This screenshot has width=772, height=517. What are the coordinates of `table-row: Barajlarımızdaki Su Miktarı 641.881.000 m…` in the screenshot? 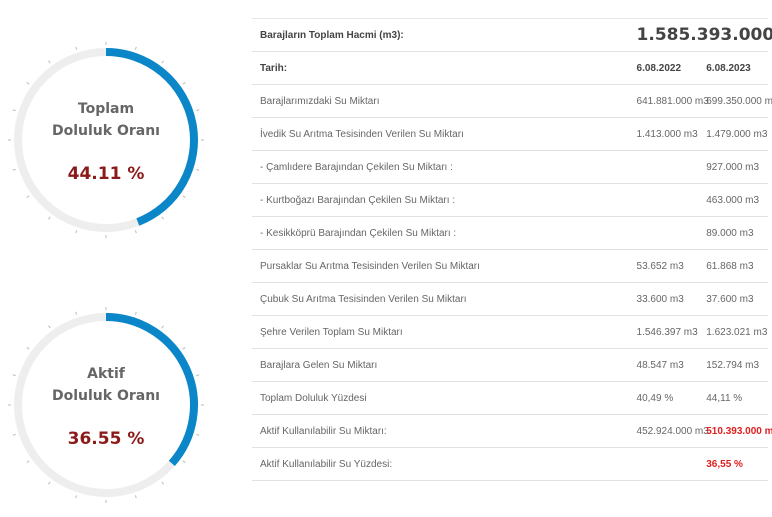 It's located at (512, 101).